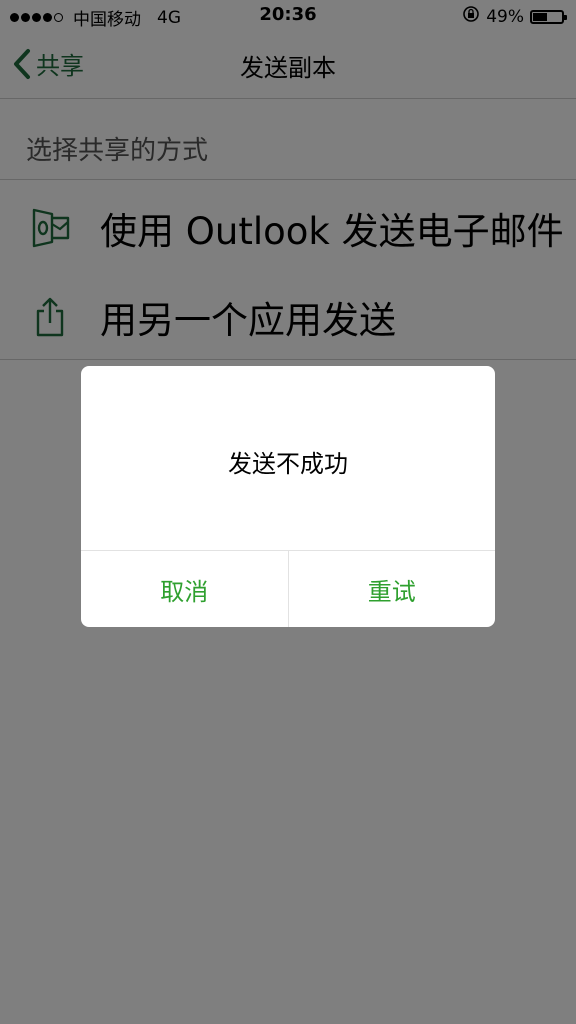  Describe the element at coordinates (288, 464) in the screenshot. I see `alert-message: 发送不成功` at that location.